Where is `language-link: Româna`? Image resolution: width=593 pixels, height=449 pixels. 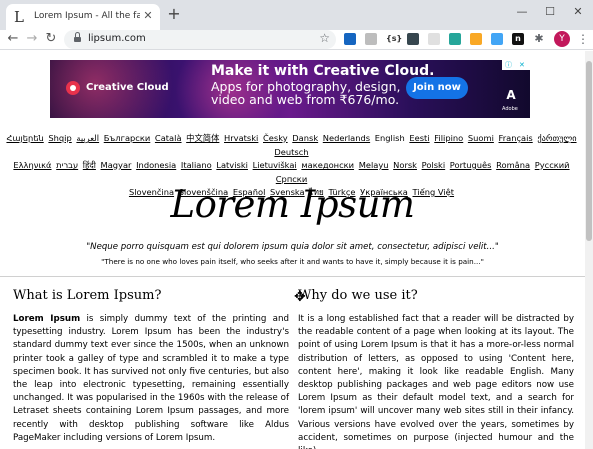
language-link: Româna is located at coordinates (513, 165).